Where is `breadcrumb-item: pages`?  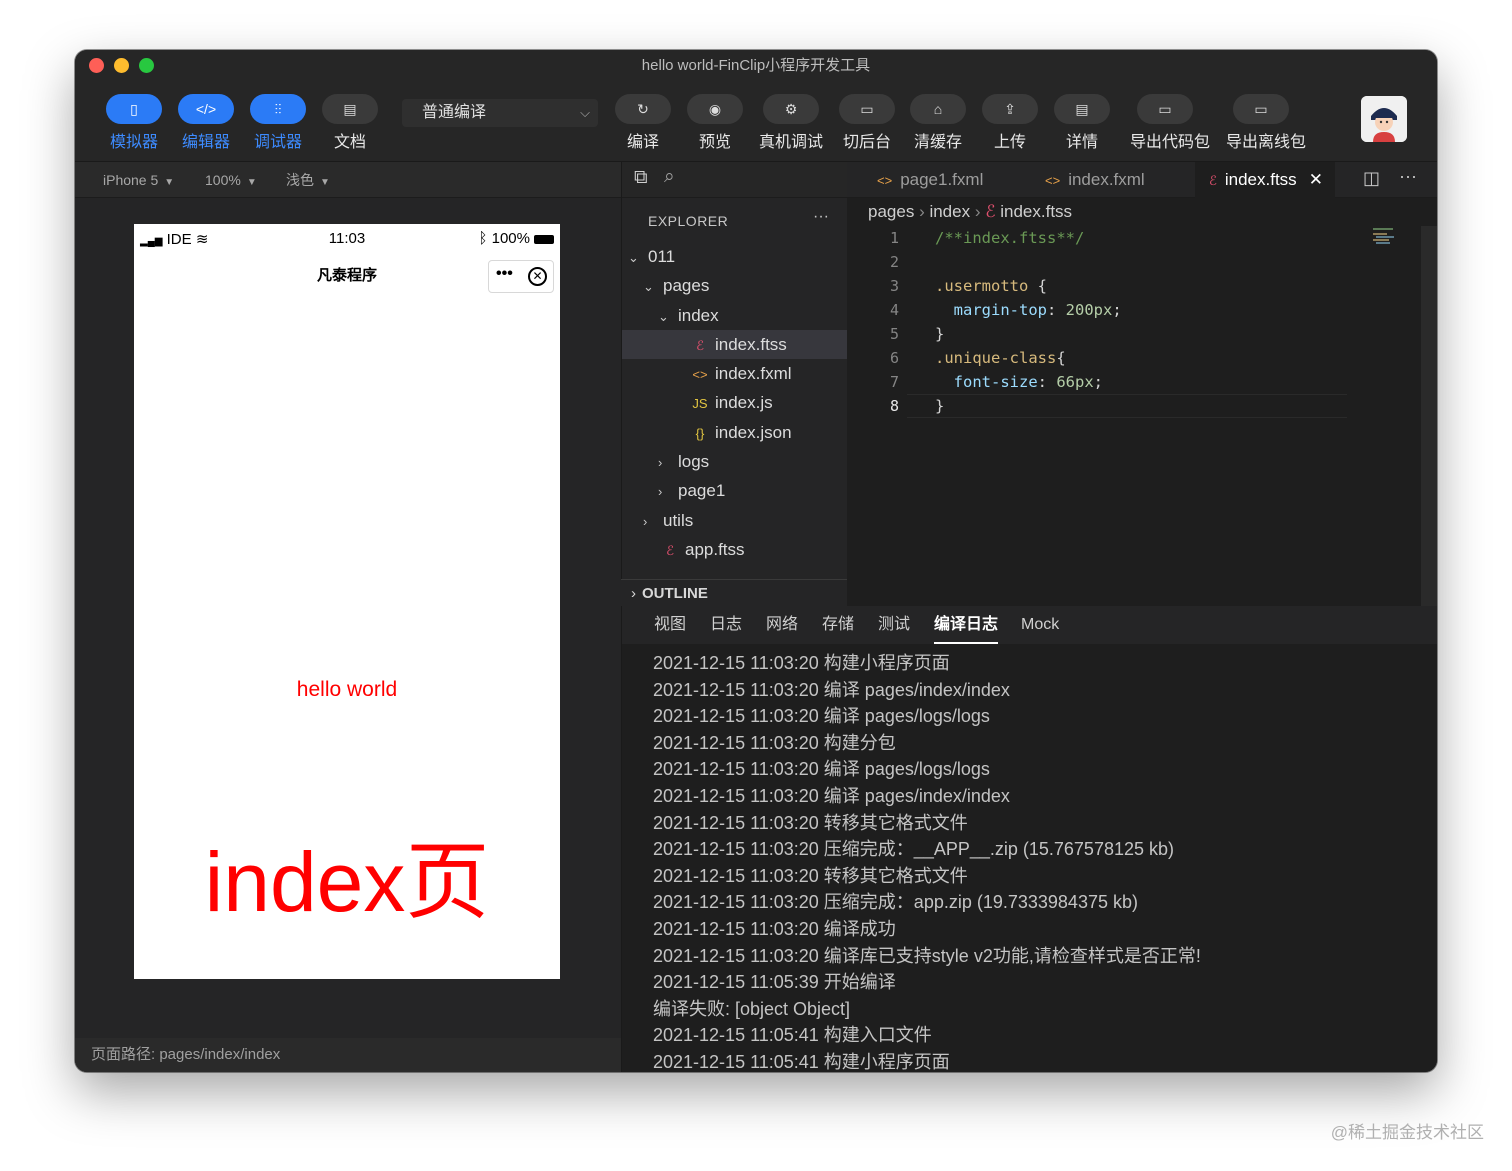 breadcrumb-item: pages is located at coordinates (891, 211).